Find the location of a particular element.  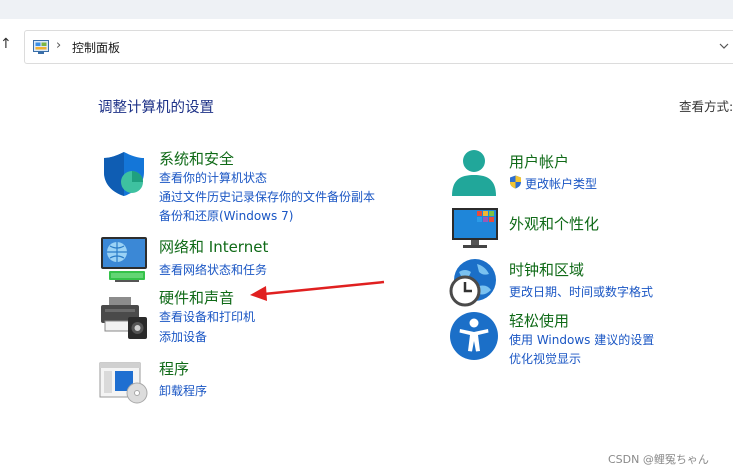

printer-icon is located at coordinates (124, 318).